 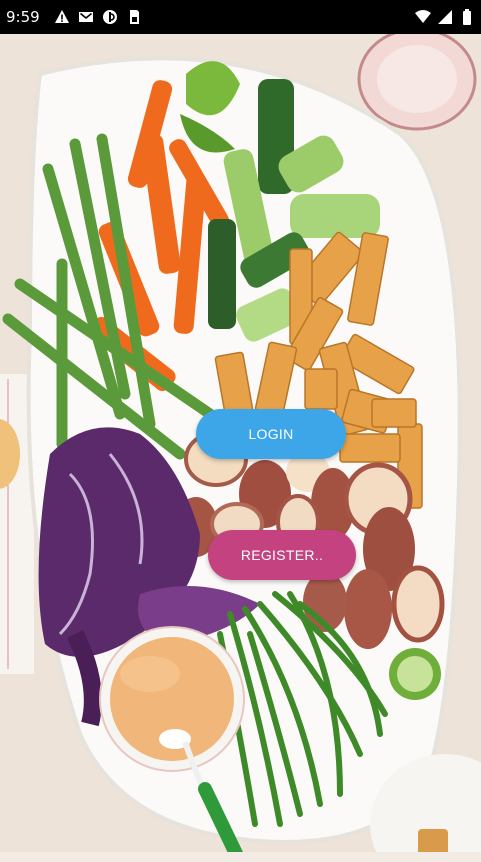 What do you see at coordinates (240, 17) in the screenshot?
I see `status-bar: 9:59` at bounding box center [240, 17].